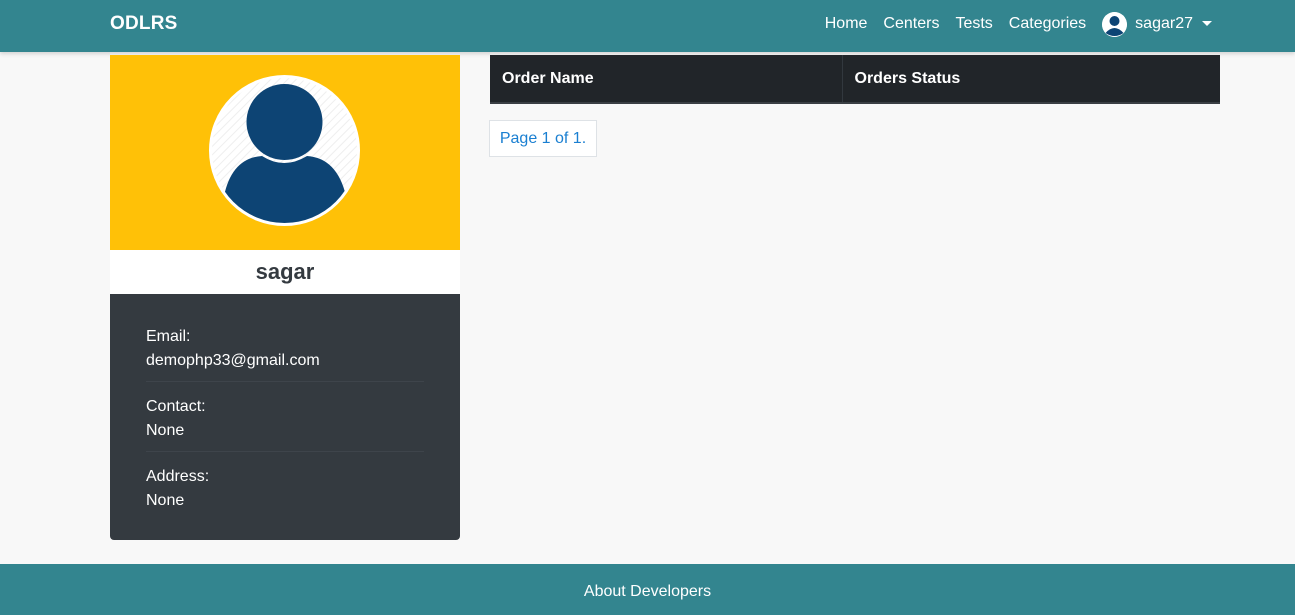 The height and width of the screenshot is (615, 1295). I want to click on contact-label: Contact:, so click(176, 406).